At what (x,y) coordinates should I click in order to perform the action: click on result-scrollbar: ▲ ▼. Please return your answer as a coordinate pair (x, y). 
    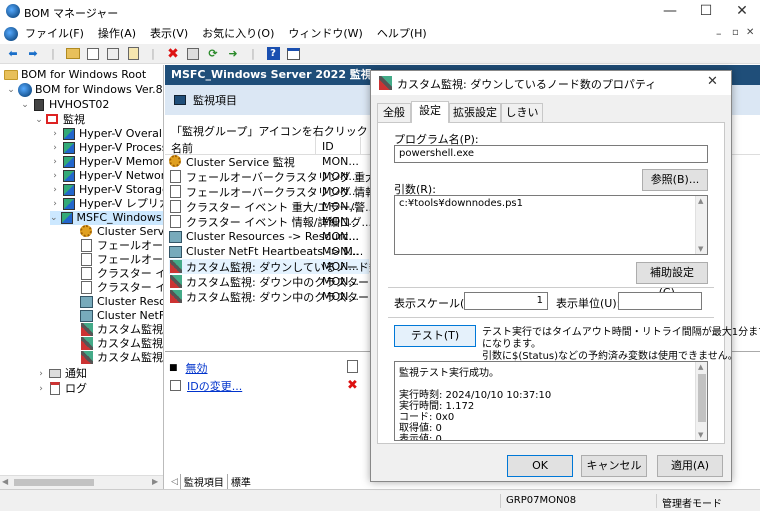
    Looking at the image, I should click on (701, 401).